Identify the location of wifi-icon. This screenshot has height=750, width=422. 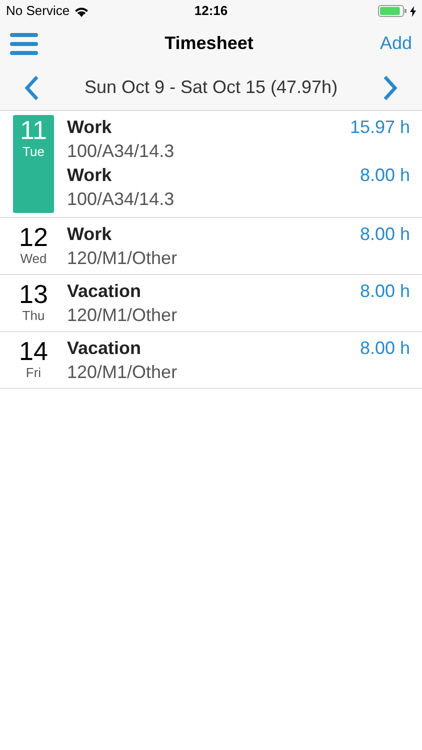
(81, 11).